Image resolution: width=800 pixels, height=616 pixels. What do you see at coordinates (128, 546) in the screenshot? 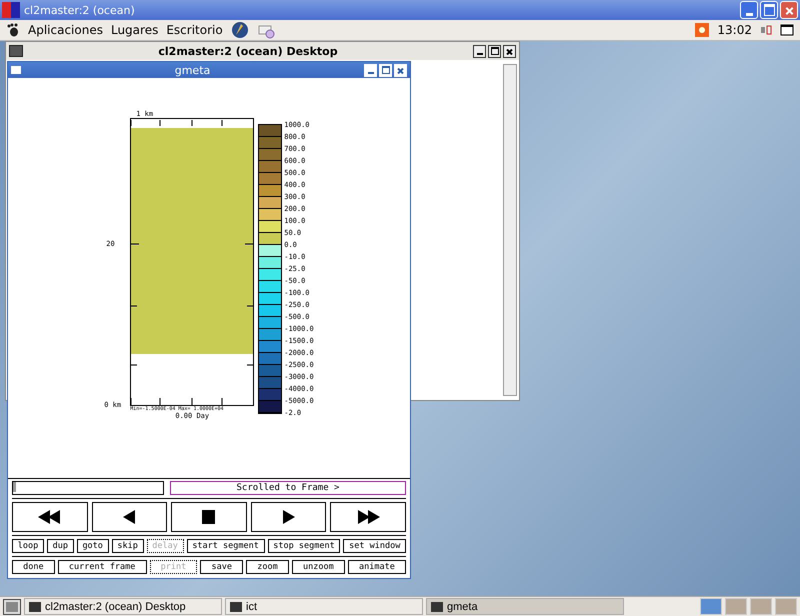
I see `command-button: skip` at bounding box center [128, 546].